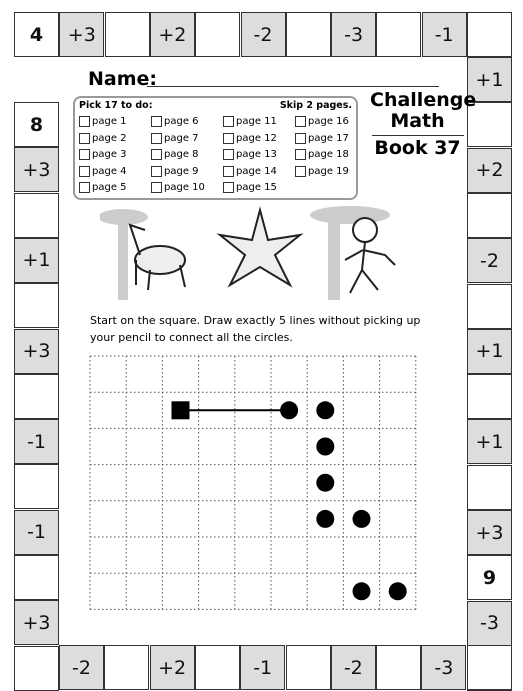  I want to click on page-checkbox-item: page 17, so click(322, 138).